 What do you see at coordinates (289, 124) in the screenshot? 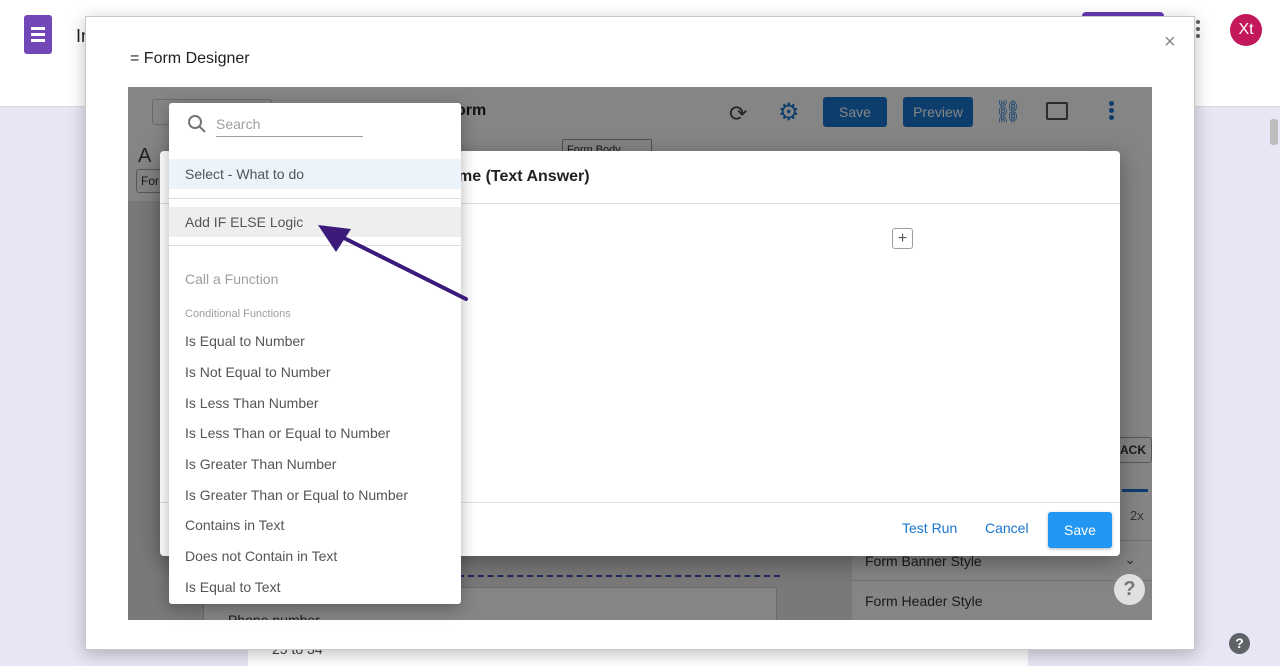
I see `search-input` at bounding box center [289, 124].